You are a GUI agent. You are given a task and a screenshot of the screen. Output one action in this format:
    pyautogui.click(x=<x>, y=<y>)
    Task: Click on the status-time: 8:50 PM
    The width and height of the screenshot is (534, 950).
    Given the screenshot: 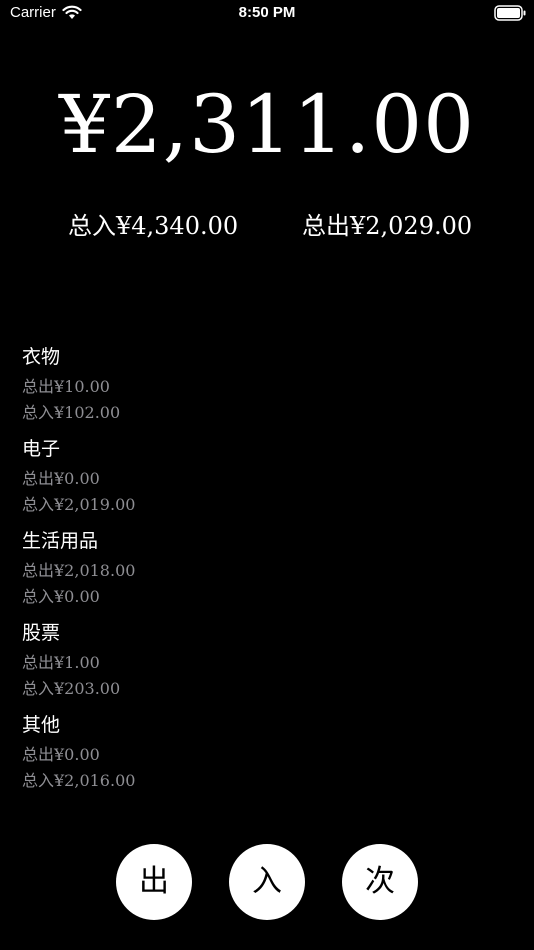 What is the action you would take?
    pyautogui.click(x=267, y=12)
    